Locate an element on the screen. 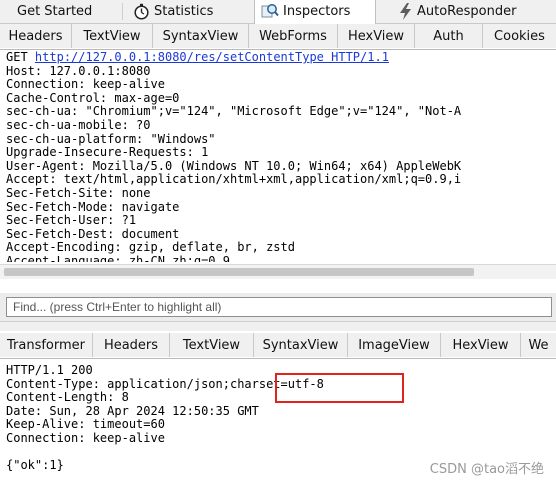 The image size is (556, 485). tab-label: Cookies is located at coordinates (519, 36).